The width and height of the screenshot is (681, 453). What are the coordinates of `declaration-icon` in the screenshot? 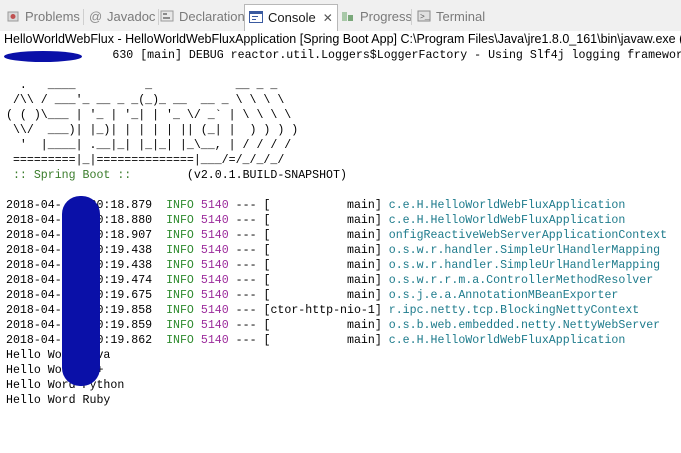 It's located at (167, 15).